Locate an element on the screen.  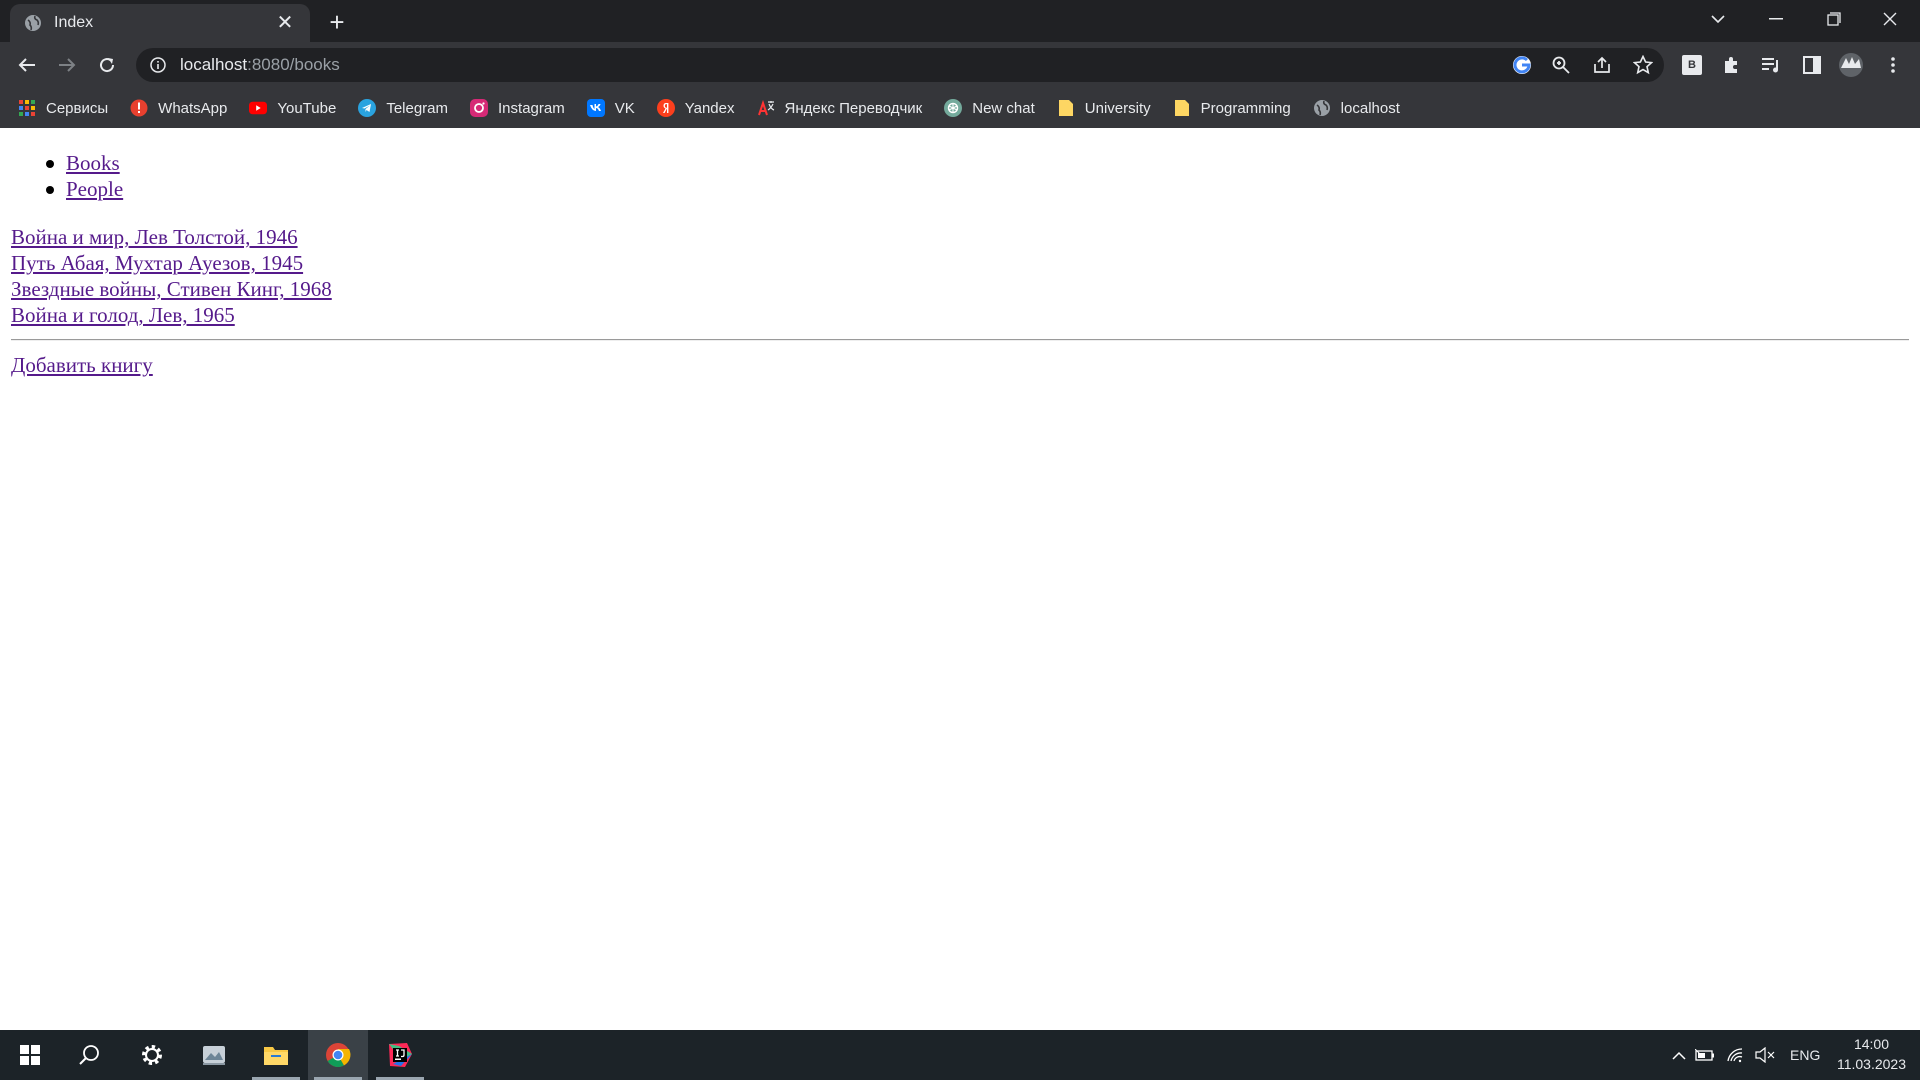
add-book-row: Добавить книгу is located at coordinates (82, 365).